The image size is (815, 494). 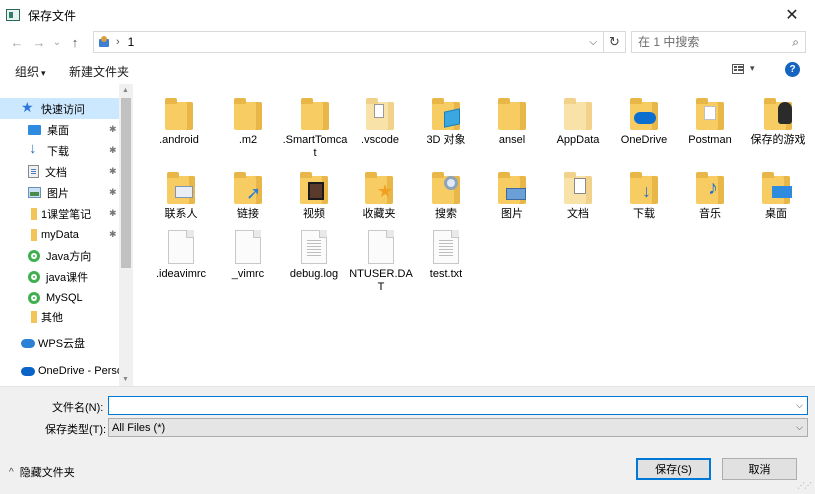 I want to click on help-button: ?, so click(x=792, y=69).